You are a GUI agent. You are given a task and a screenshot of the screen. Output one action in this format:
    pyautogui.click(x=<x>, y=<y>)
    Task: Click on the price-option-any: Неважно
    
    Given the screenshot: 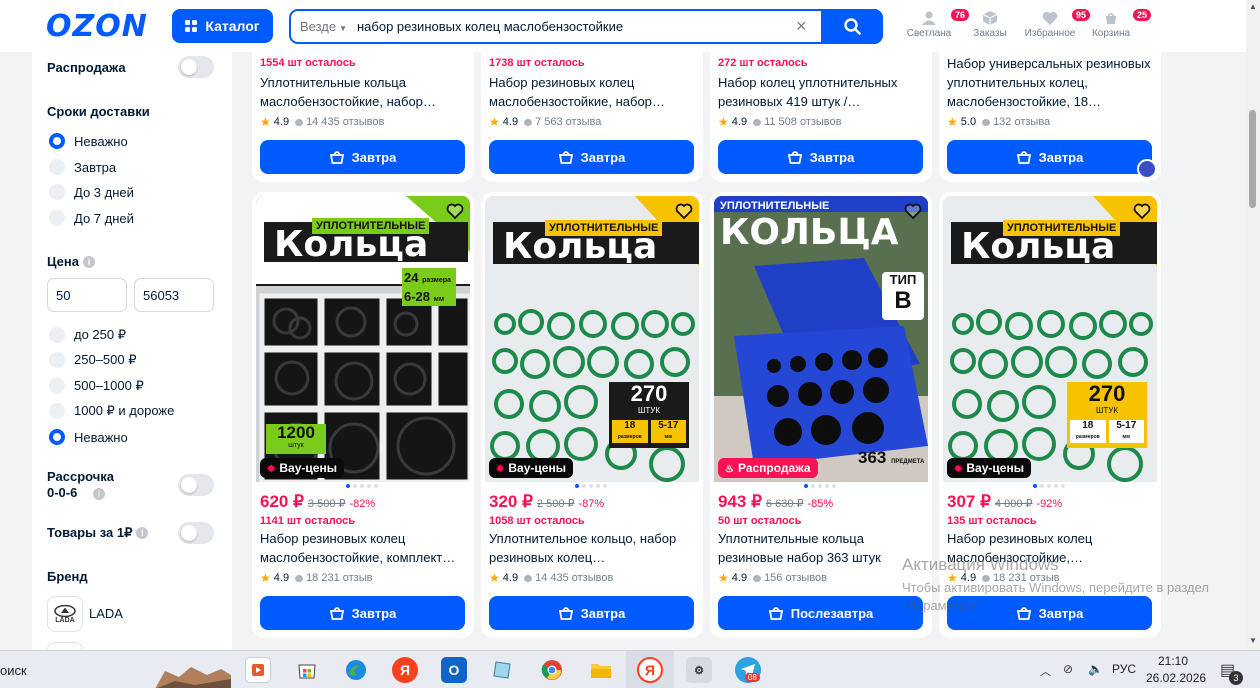 What is the action you would take?
    pyautogui.click(x=88, y=437)
    